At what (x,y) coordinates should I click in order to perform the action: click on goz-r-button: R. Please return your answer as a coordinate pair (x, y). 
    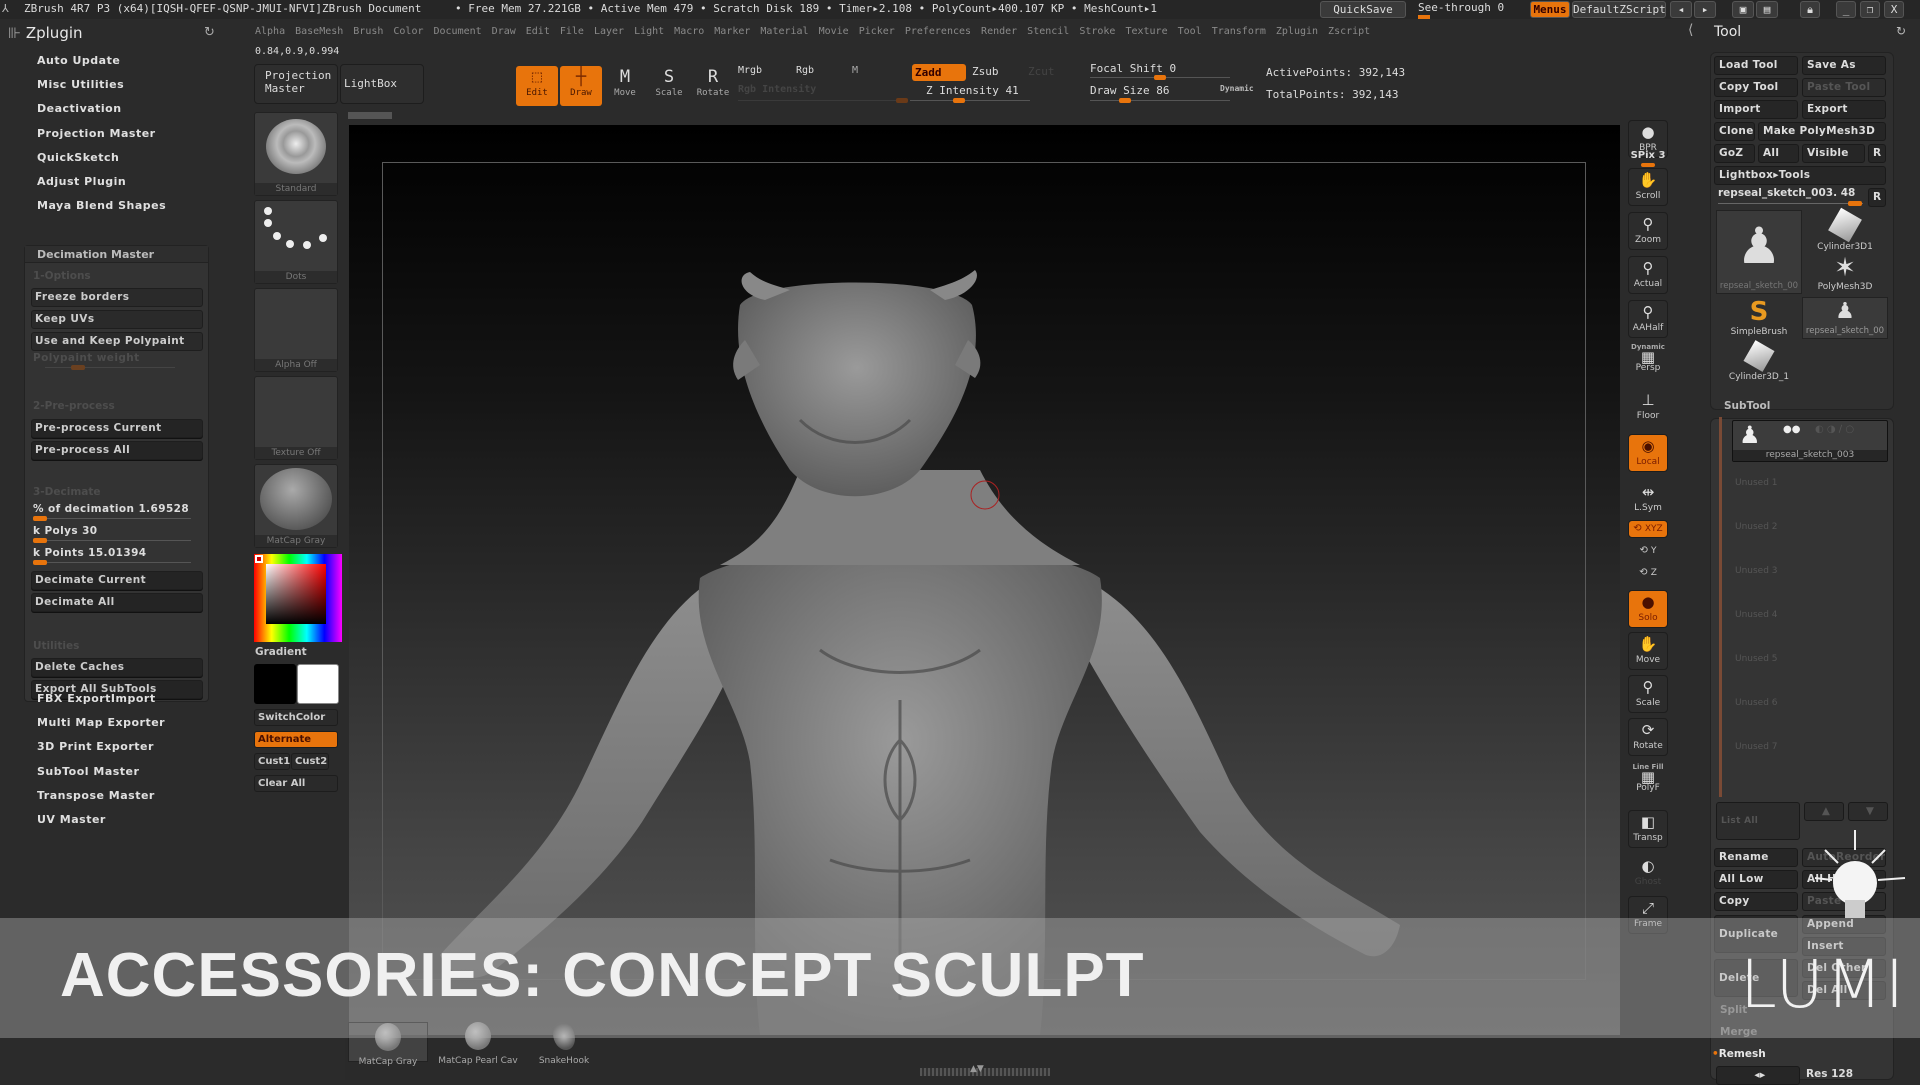
    Looking at the image, I should click on (1877, 153).